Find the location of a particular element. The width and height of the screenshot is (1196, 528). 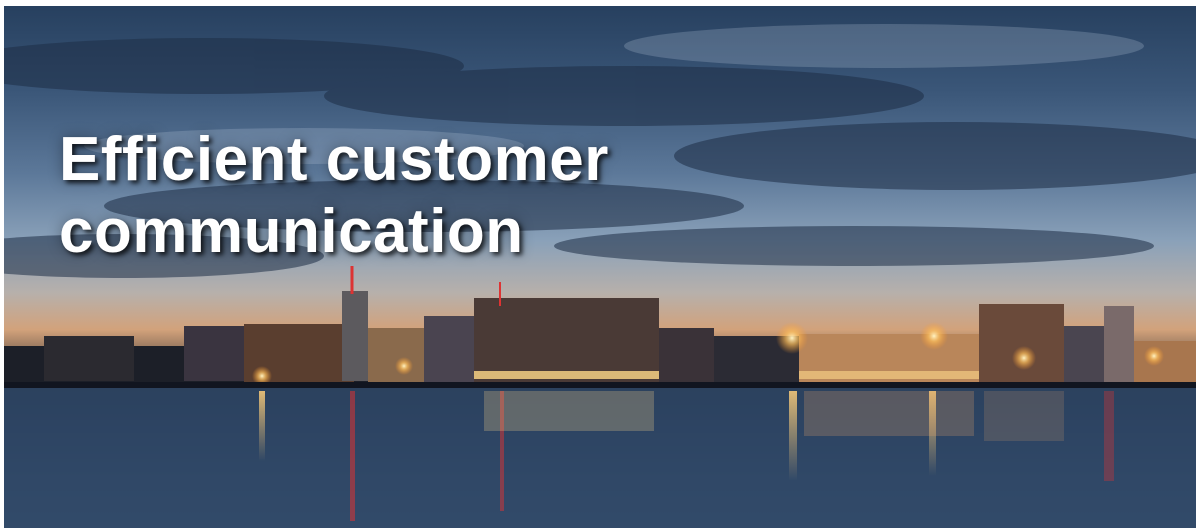

headline-line-1: Efficient customer is located at coordinates (334, 159).